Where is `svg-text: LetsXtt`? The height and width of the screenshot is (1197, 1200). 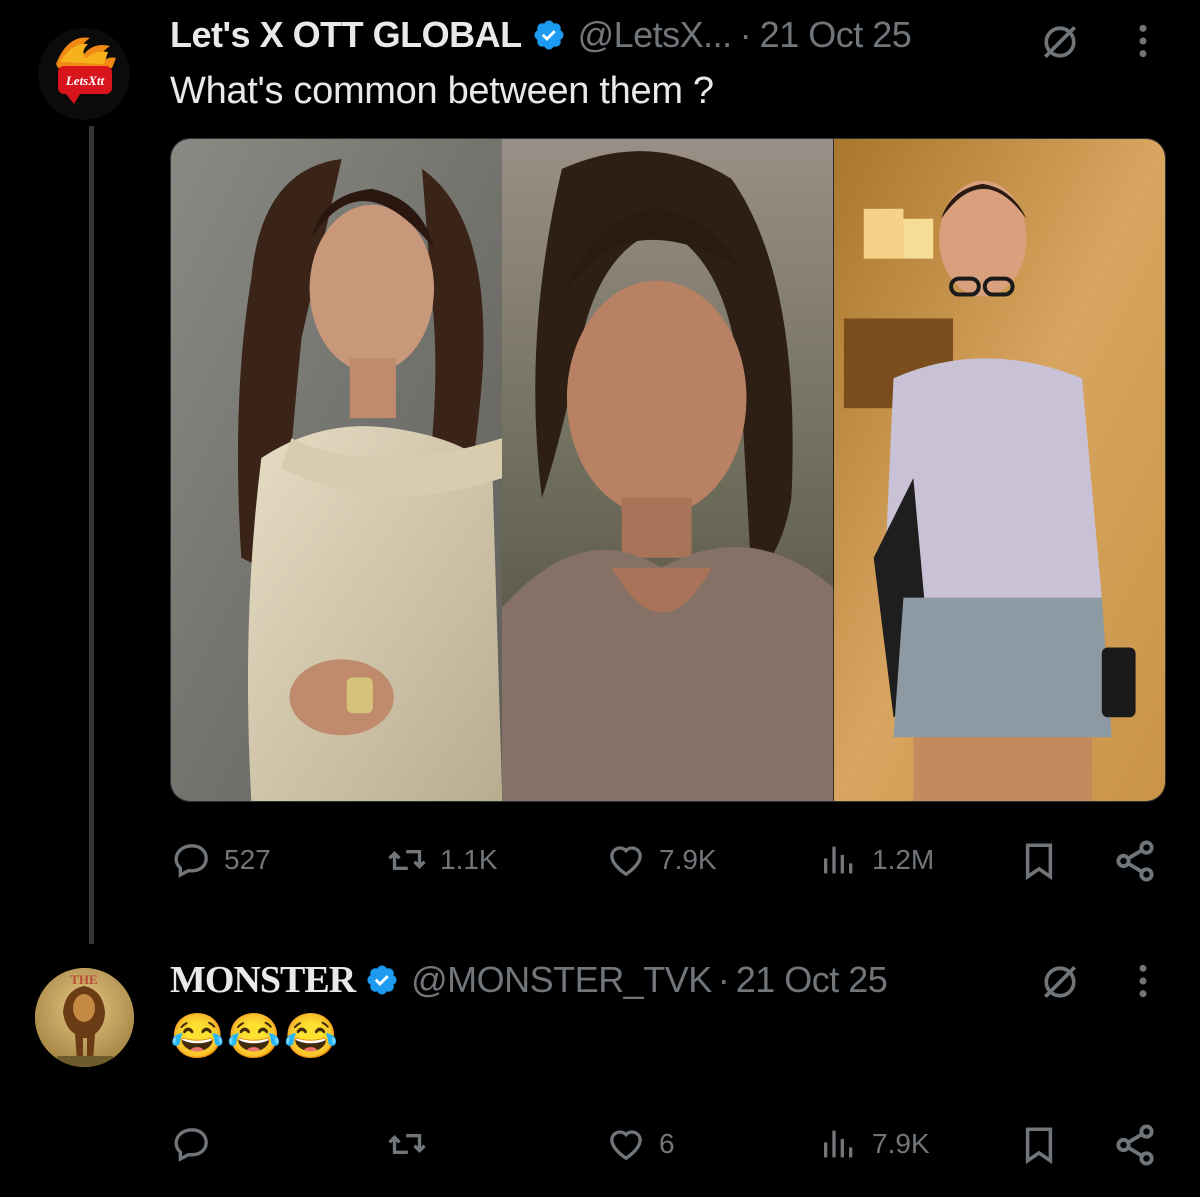 svg-text: LetsXtt is located at coordinates (85, 80).